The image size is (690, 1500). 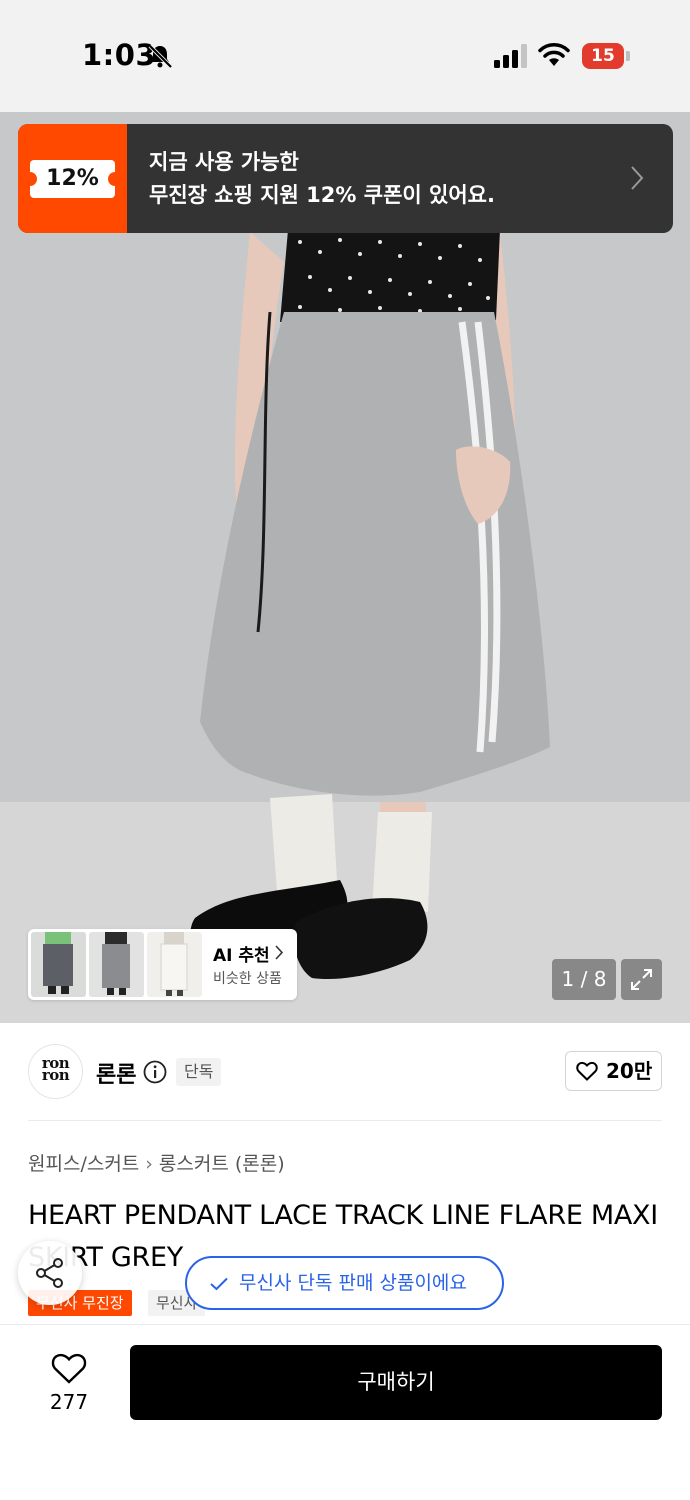 I want to click on info-icon, so click(x=155, y=1072).